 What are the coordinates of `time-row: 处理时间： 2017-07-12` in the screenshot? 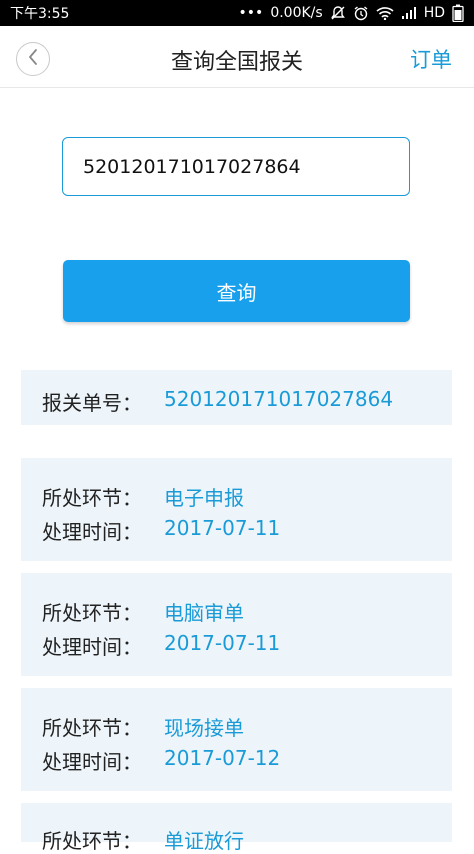 It's located at (161, 760).